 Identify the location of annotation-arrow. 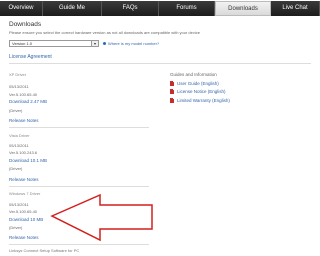
(101, 217).